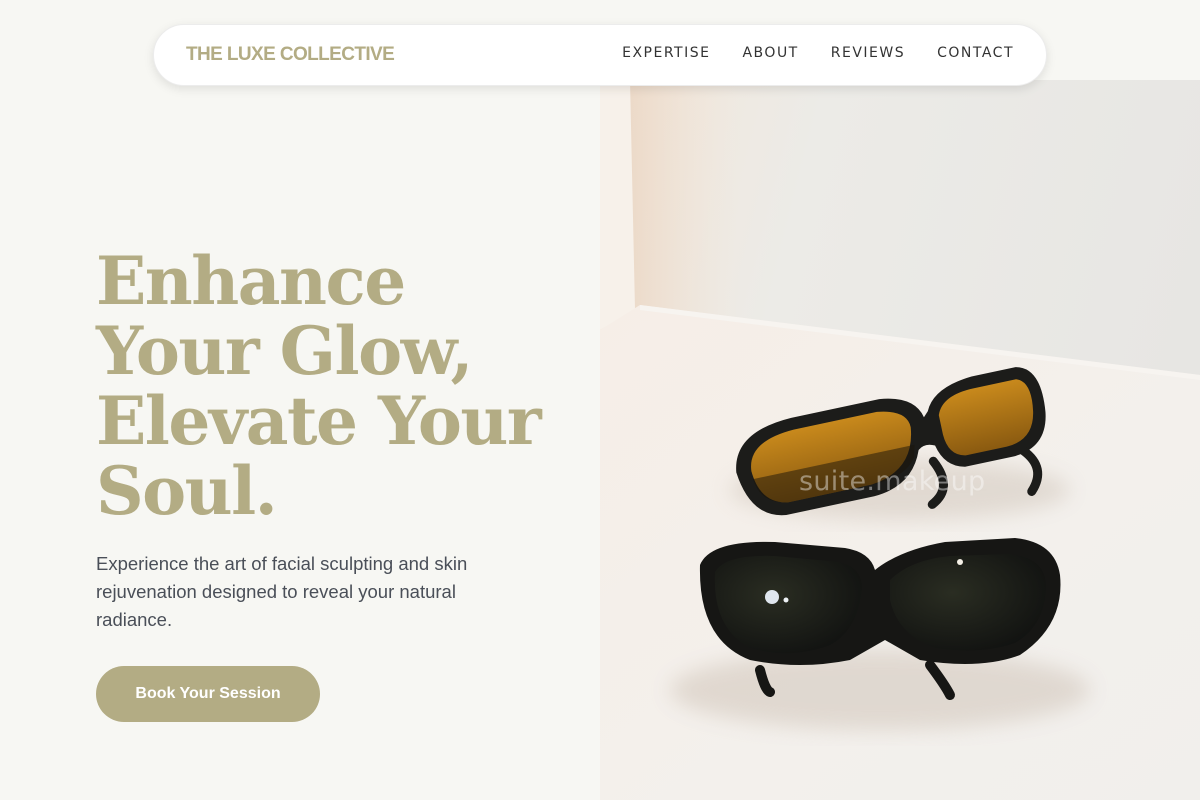 The image size is (1200, 800). What do you see at coordinates (290, 55) in the screenshot?
I see `brand-logo: THE LUXE COLLECTIVE` at bounding box center [290, 55].